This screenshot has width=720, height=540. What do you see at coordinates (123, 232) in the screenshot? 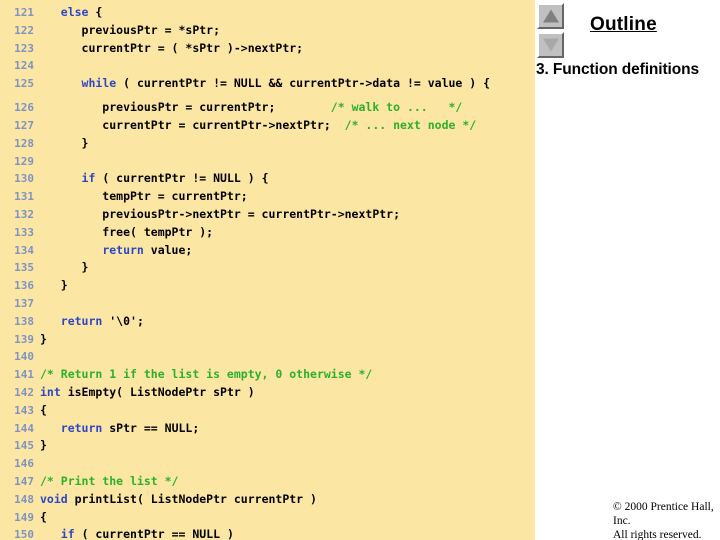
I see `code-line-text: free( tempPtr );` at bounding box center [123, 232].